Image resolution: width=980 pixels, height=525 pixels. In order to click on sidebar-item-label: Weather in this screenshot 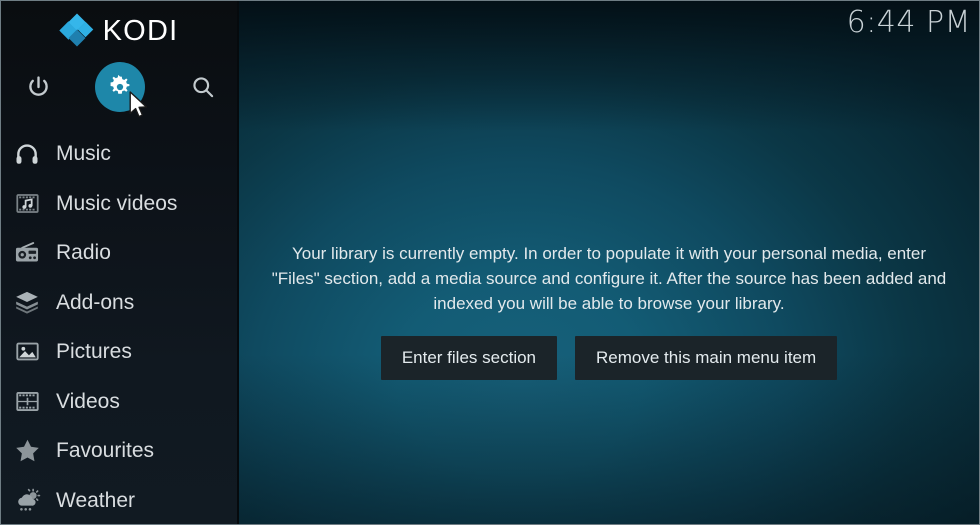, I will do `click(95, 500)`.